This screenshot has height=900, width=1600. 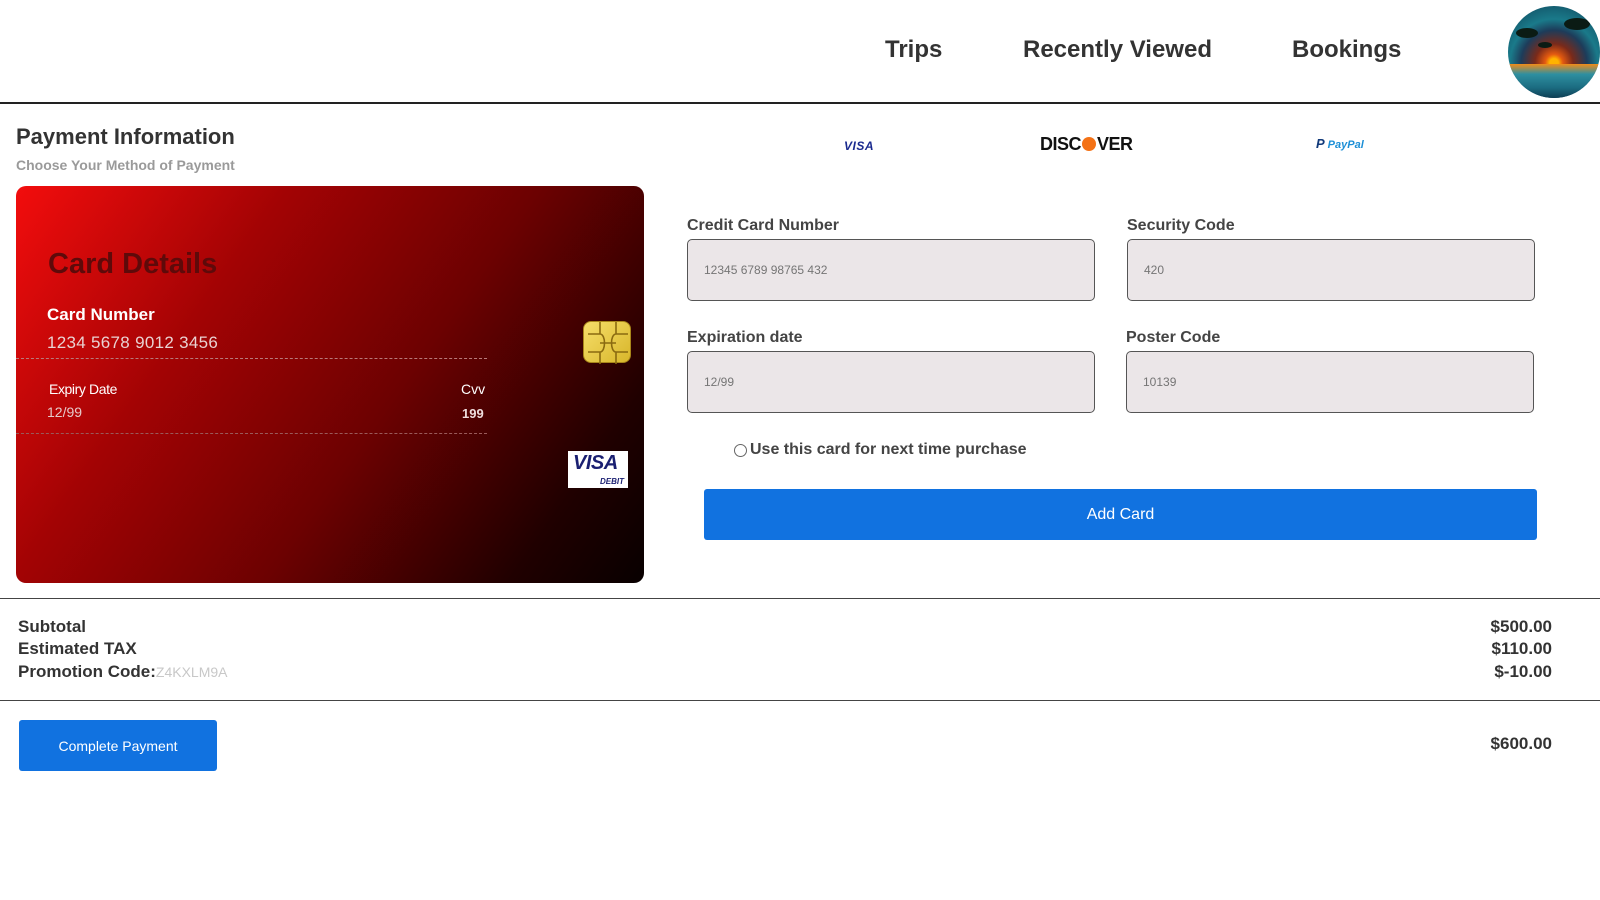 What do you see at coordinates (1330, 382) in the screenshot?
I see `poster-code-input` at bounding box center [1330, 382].